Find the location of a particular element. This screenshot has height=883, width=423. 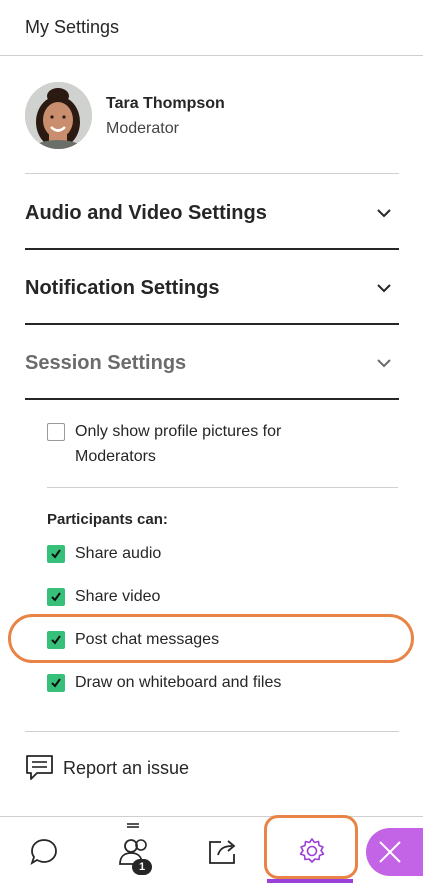

section-audio-video-settings: Audio and Video Settings is located at coordinates (212, 213).